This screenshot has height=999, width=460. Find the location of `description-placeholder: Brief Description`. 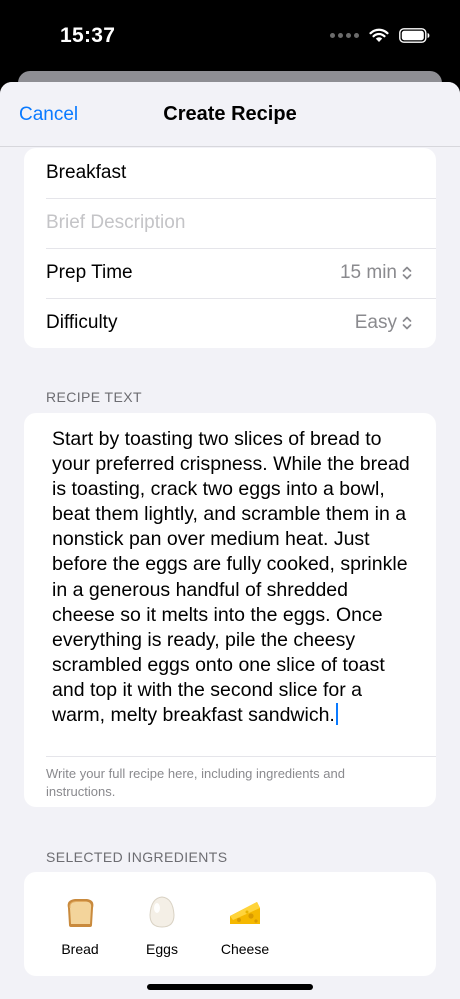

description-placeholder: Brief Description is located at coordinates (116, 222).